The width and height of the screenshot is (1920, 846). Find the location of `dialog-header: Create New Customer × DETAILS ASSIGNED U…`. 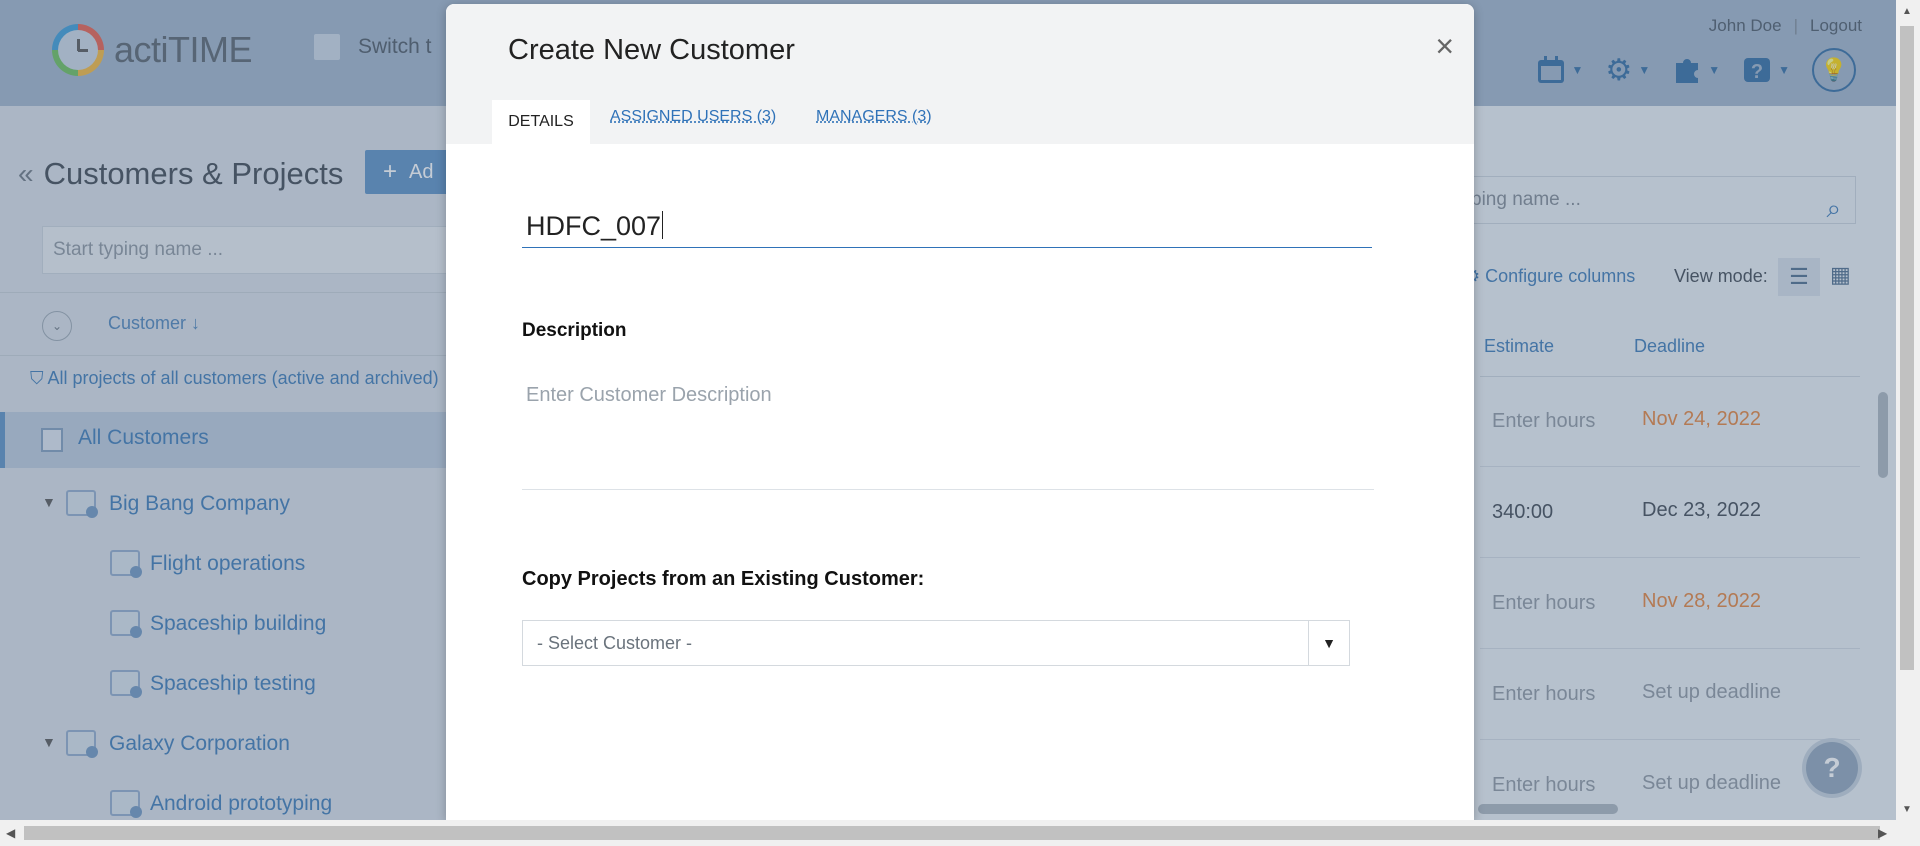

dialog-header: Create New Customer × DETAILS ASSIGNED U… is located at coordinates (960, 74).